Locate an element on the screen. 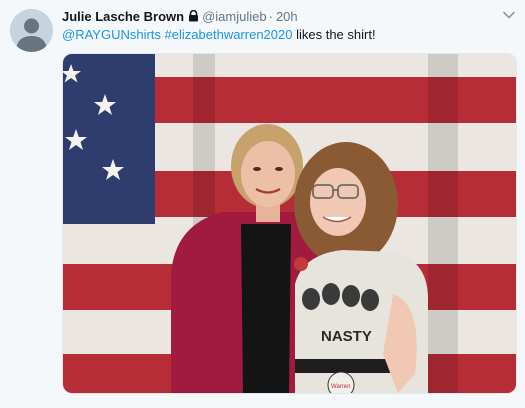  chevron-down-icon is located at coordinates (509, 15).